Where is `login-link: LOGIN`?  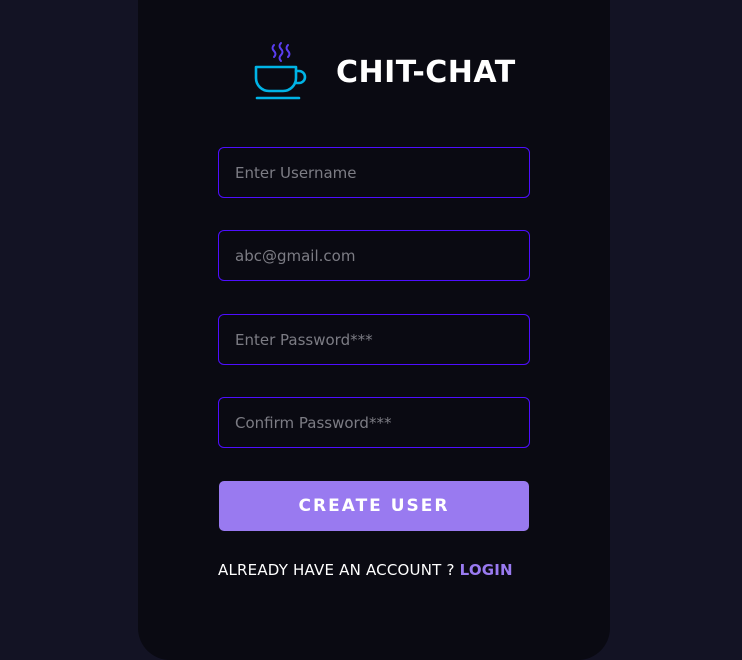 login-link: LOGIN is located at coordinates (486, 570).